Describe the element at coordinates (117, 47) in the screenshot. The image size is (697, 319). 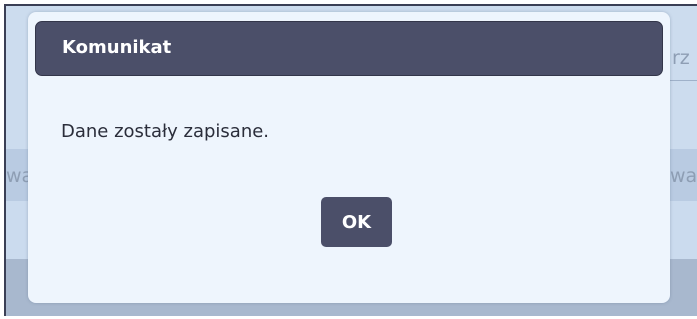
I see `dialog-title: Komunikat` at that location.